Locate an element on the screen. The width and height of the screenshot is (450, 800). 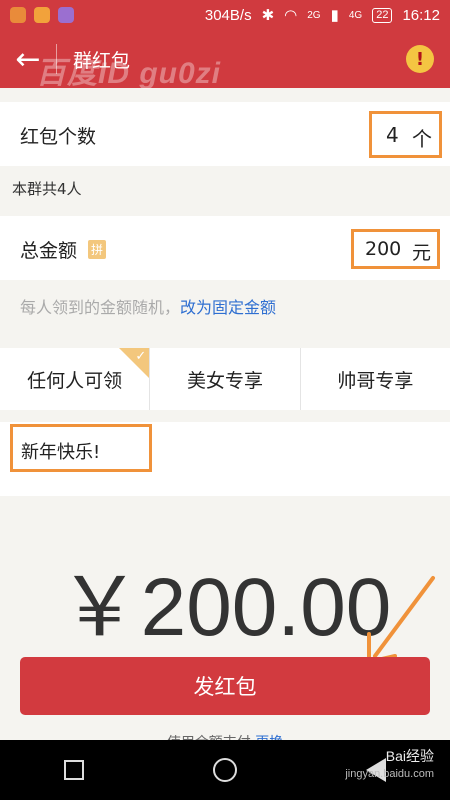
amount-hint-text: 每人领到的金额随机， is located at coordinates (100, 307).